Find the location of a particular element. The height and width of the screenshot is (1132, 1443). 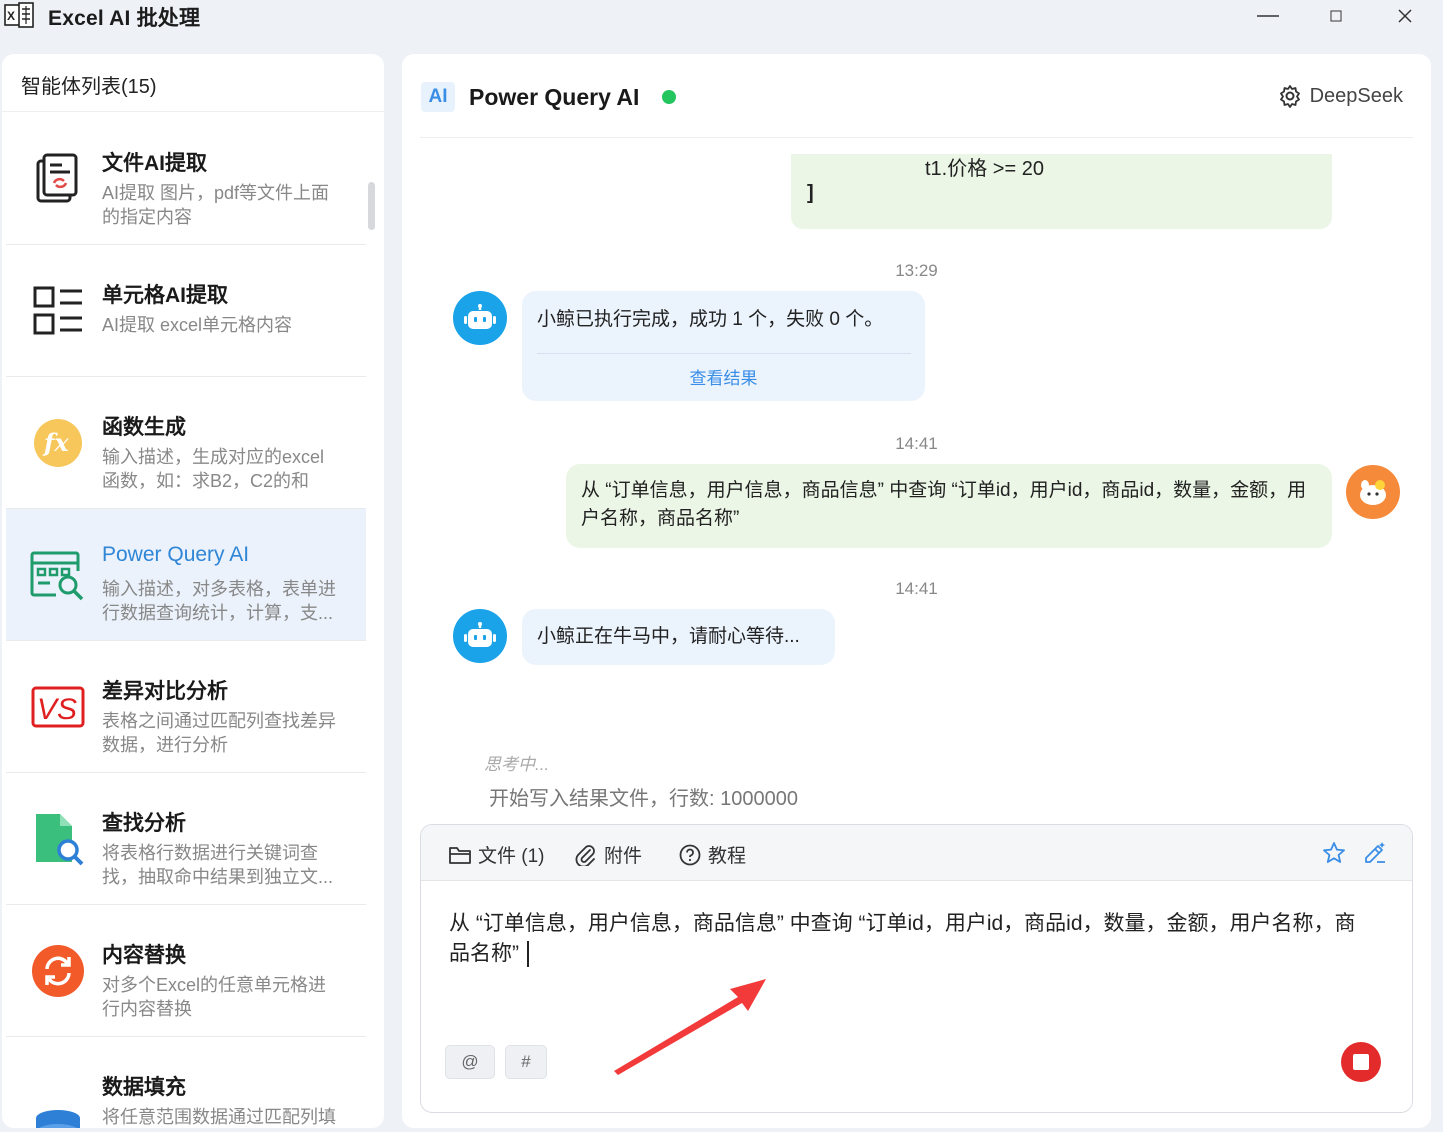

agent-title: 文件AI提取 is located at coordinates (154, 163).